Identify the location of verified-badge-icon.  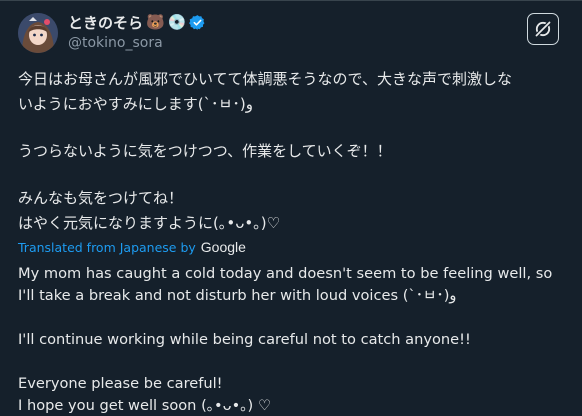
(197, 22).